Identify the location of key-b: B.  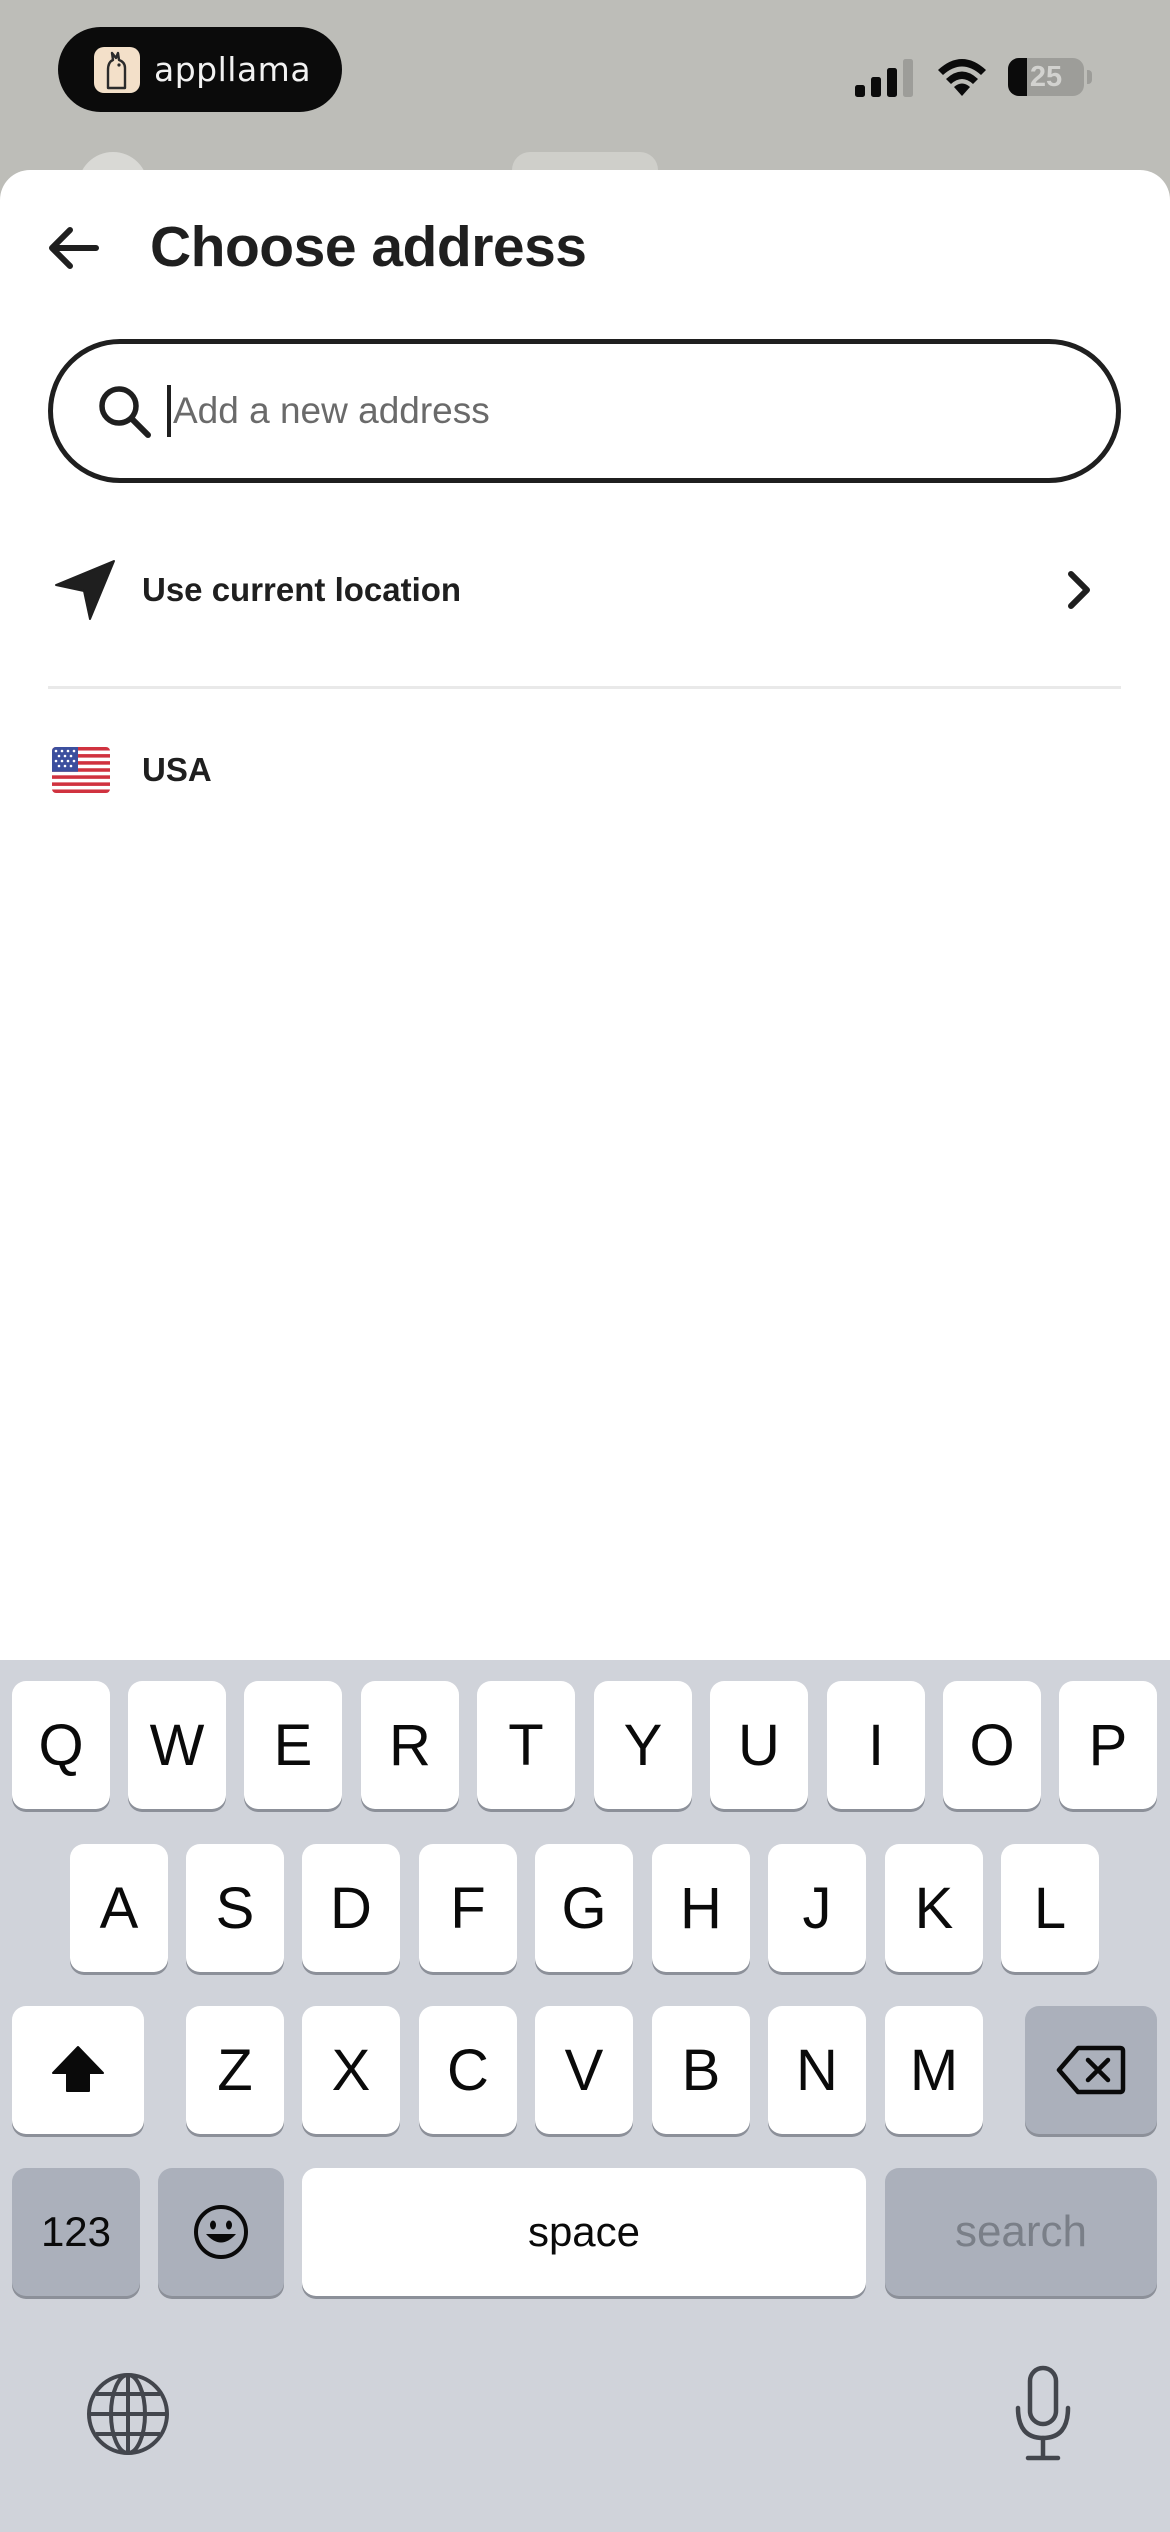
(701, 2070).